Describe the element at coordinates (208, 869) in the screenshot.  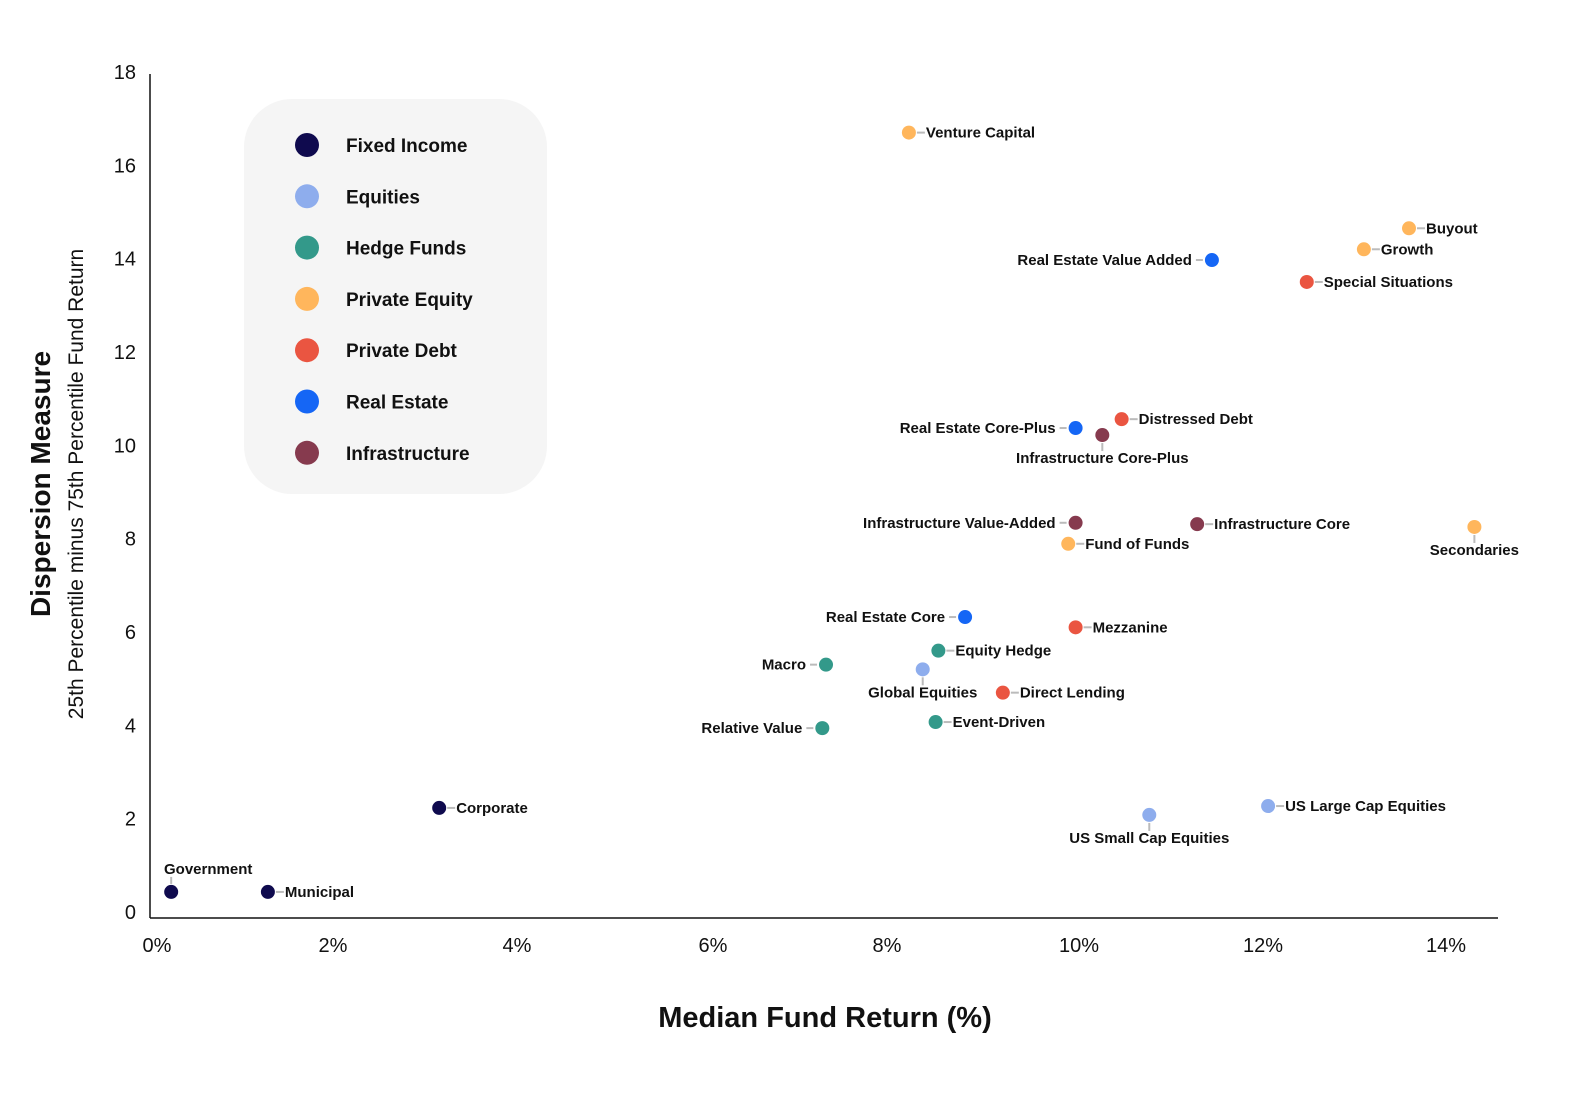
I see `data-label: Government` at that location.